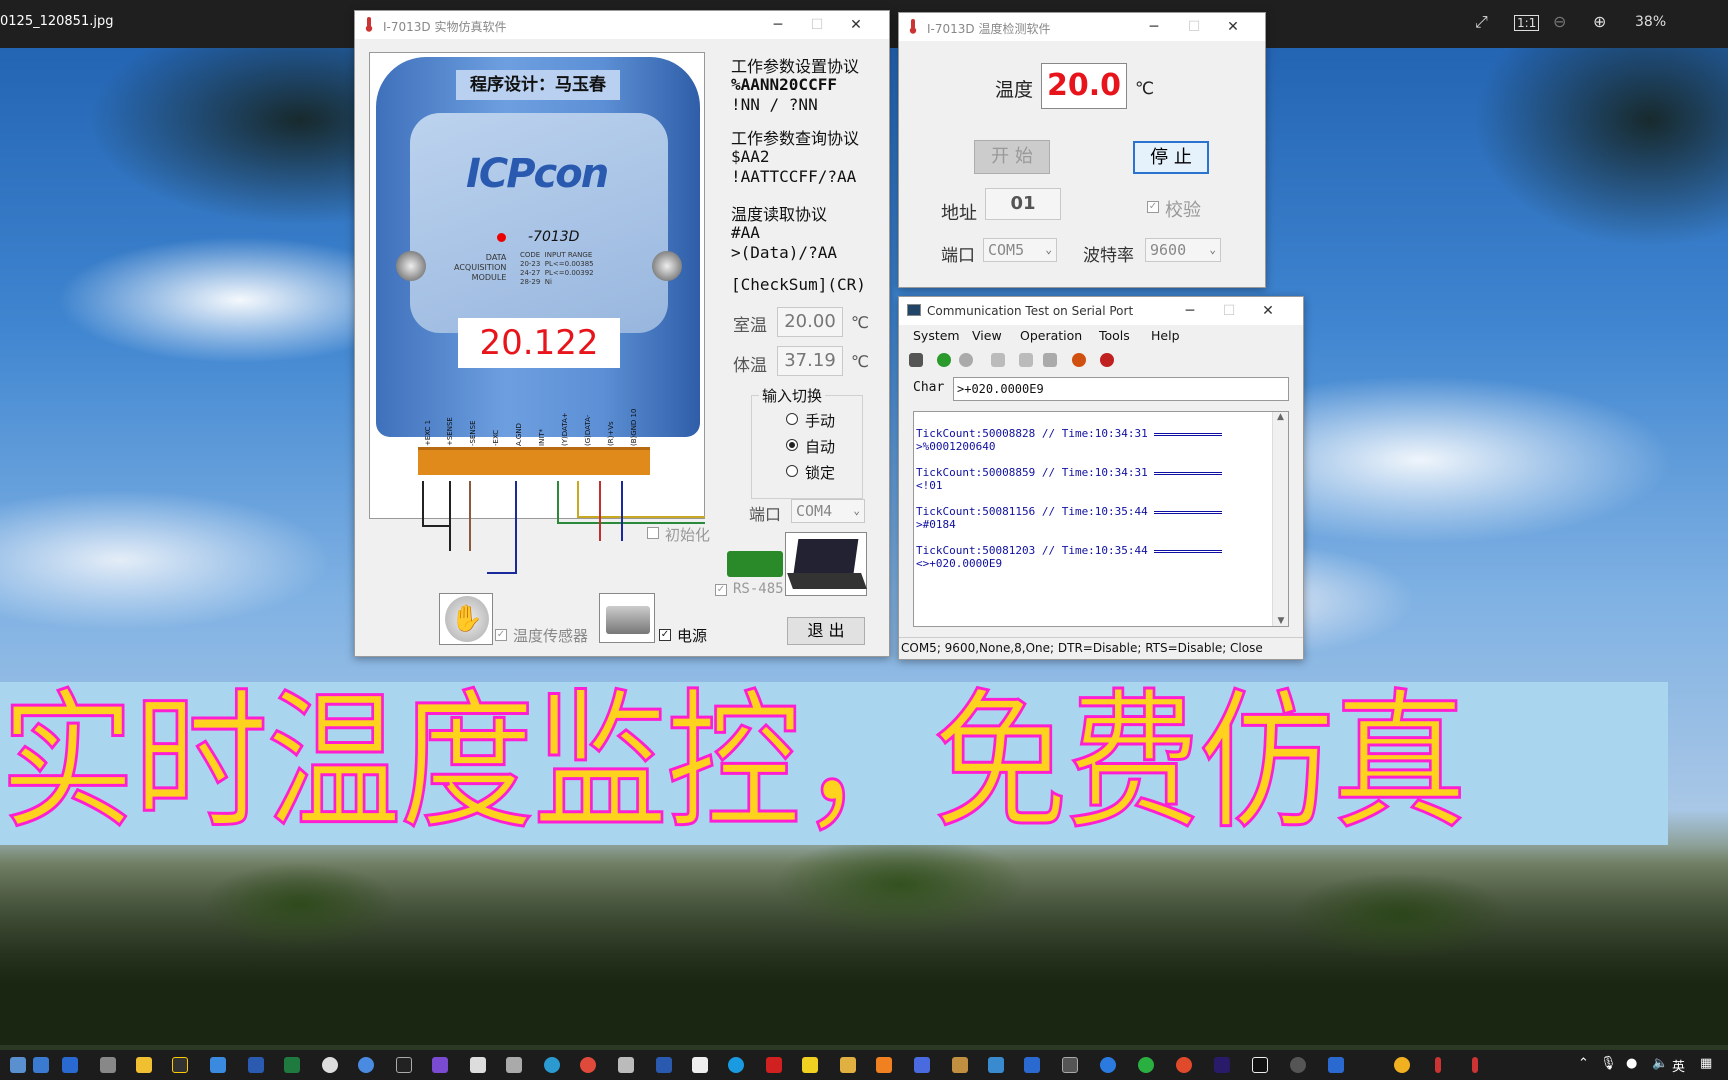 The image size is (1728, 1080). What do you see at coordinates (256, 1065) in the screenshot?
I see `word-icon` at bounding box center [256, 1065].